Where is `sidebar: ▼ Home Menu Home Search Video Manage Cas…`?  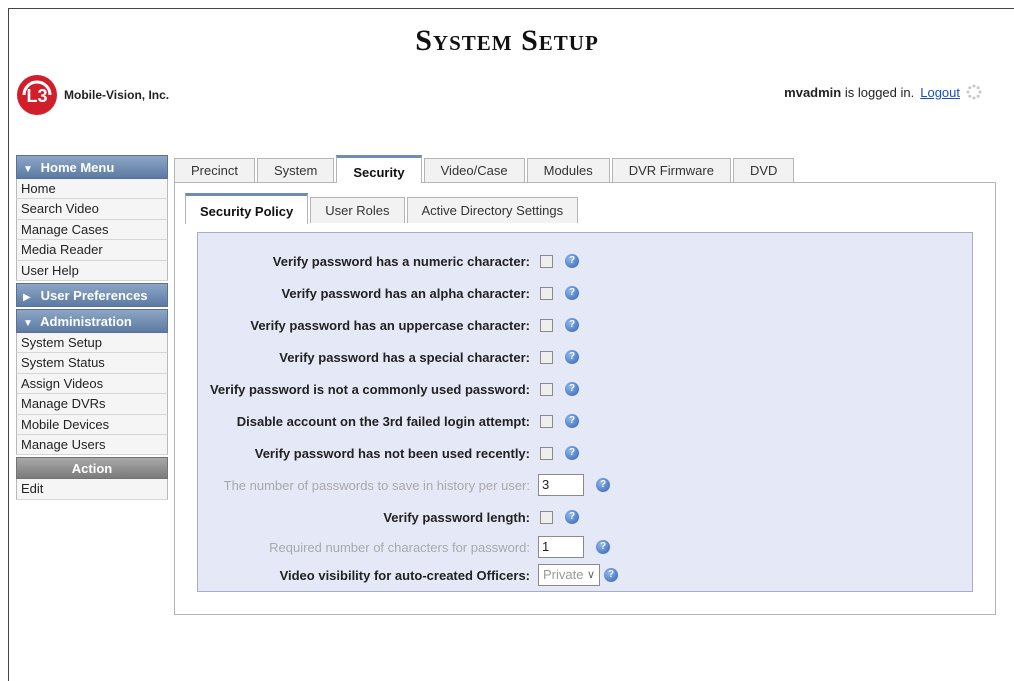
sidebar: ▼ Home Menu Home Search Video Manage Cas… is located at coordinates (92, 327).